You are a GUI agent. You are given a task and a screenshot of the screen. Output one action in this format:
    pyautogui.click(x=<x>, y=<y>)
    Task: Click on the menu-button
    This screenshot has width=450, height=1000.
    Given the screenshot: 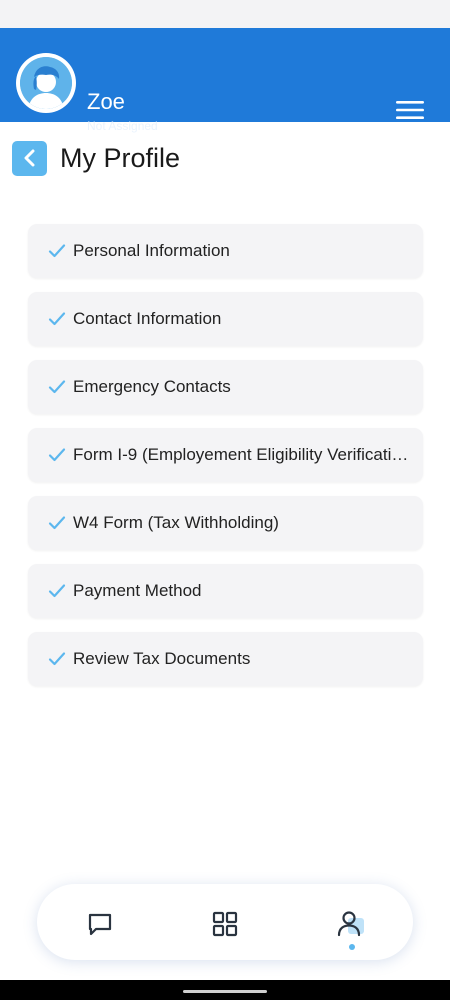 What is the action you would take?
    pyautogui.click(x=410, y=110)
    